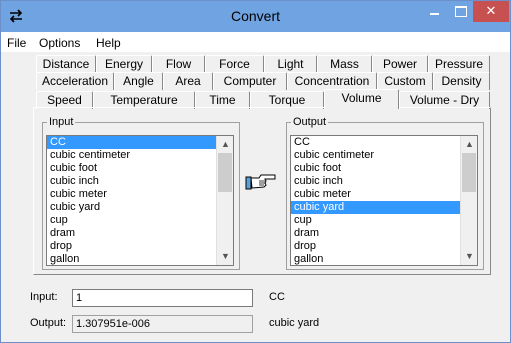  I want to click on tab-pressure: Pressure, so click(459, 64).